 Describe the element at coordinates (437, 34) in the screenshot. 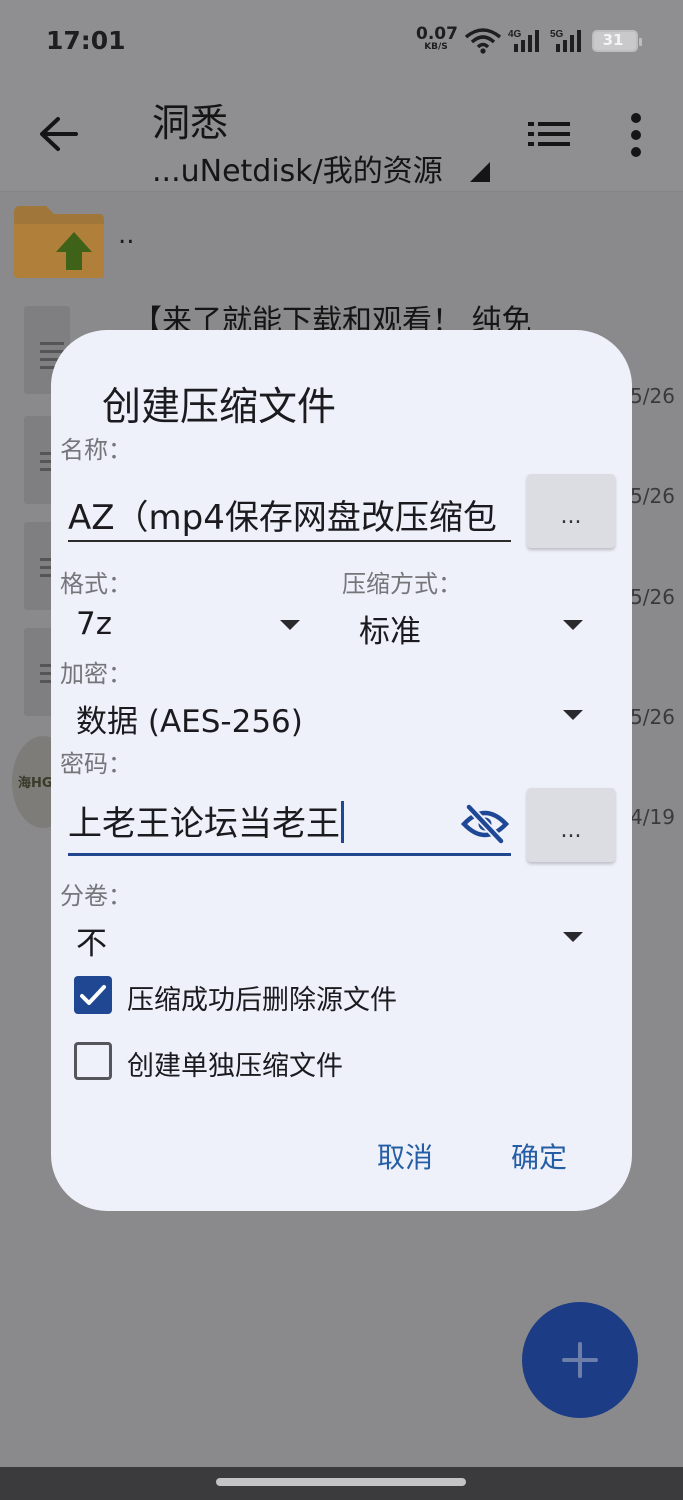

I see `network-speed-value: 0.07` at that location.